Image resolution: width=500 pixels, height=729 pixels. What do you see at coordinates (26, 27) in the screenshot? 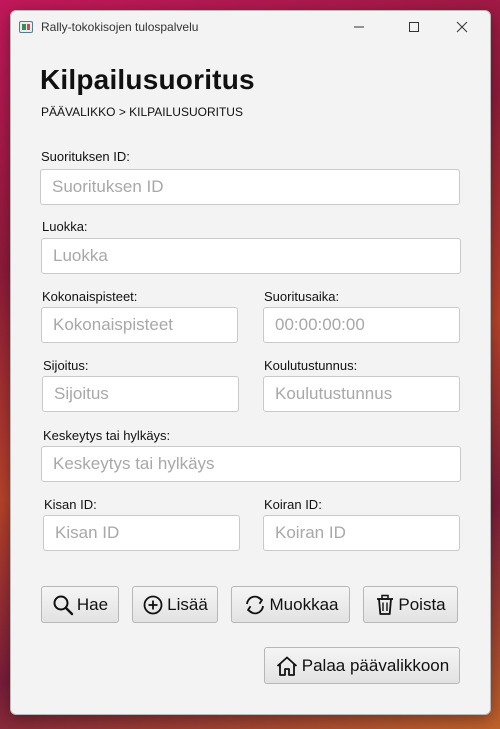
I see `app-icon` at bounding box center [26, 27].